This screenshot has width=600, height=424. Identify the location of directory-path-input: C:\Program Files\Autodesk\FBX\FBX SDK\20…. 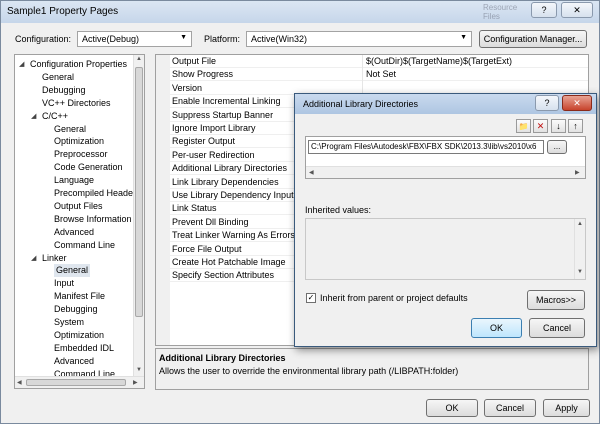
(426, 147).